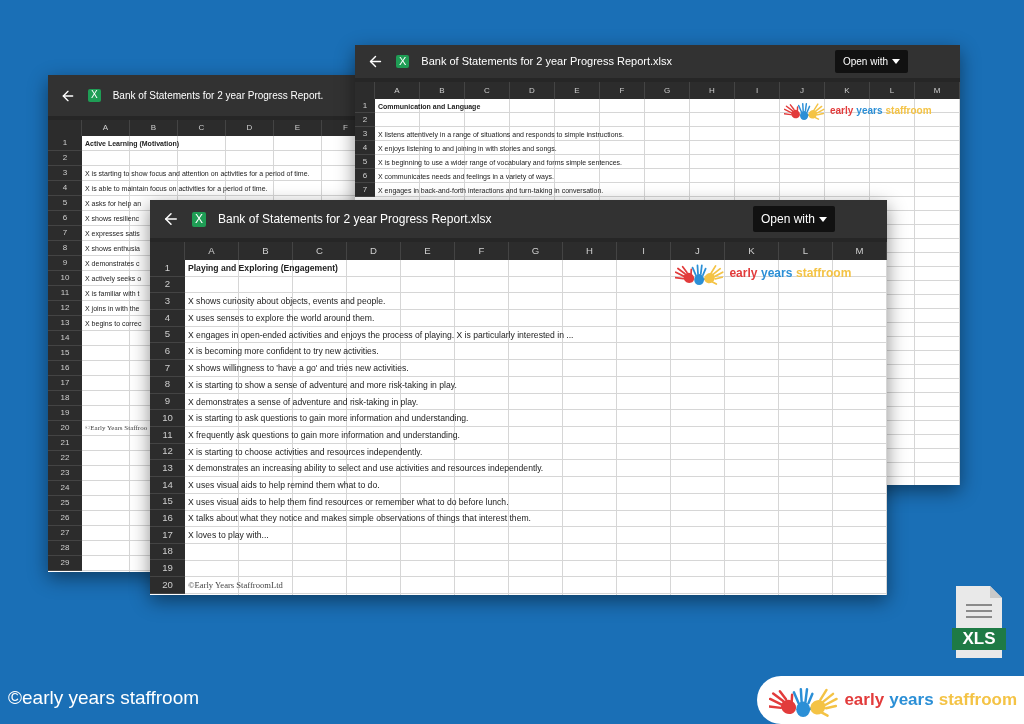 The width and height of the screenshot is (1024, 724). I want to click on window-title: Bank of Statements for 2 year Progress Report.xlsx, so click(355, 219).